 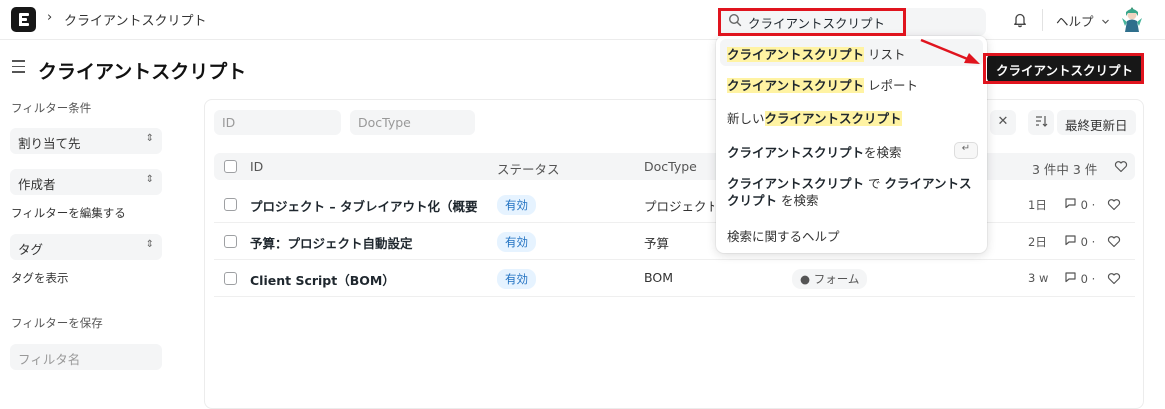 What do you see at coordinates (1037, 242) in the screenshot?
I see `row-modified: 2日` at bounding box center [1037, 242].